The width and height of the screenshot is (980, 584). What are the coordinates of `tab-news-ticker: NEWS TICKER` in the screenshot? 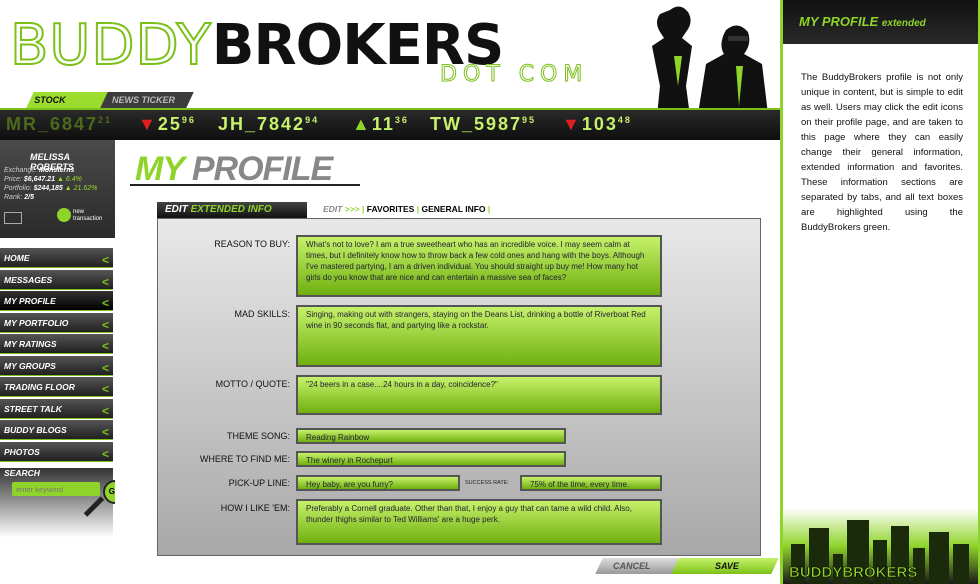 It's located at (147, 100).